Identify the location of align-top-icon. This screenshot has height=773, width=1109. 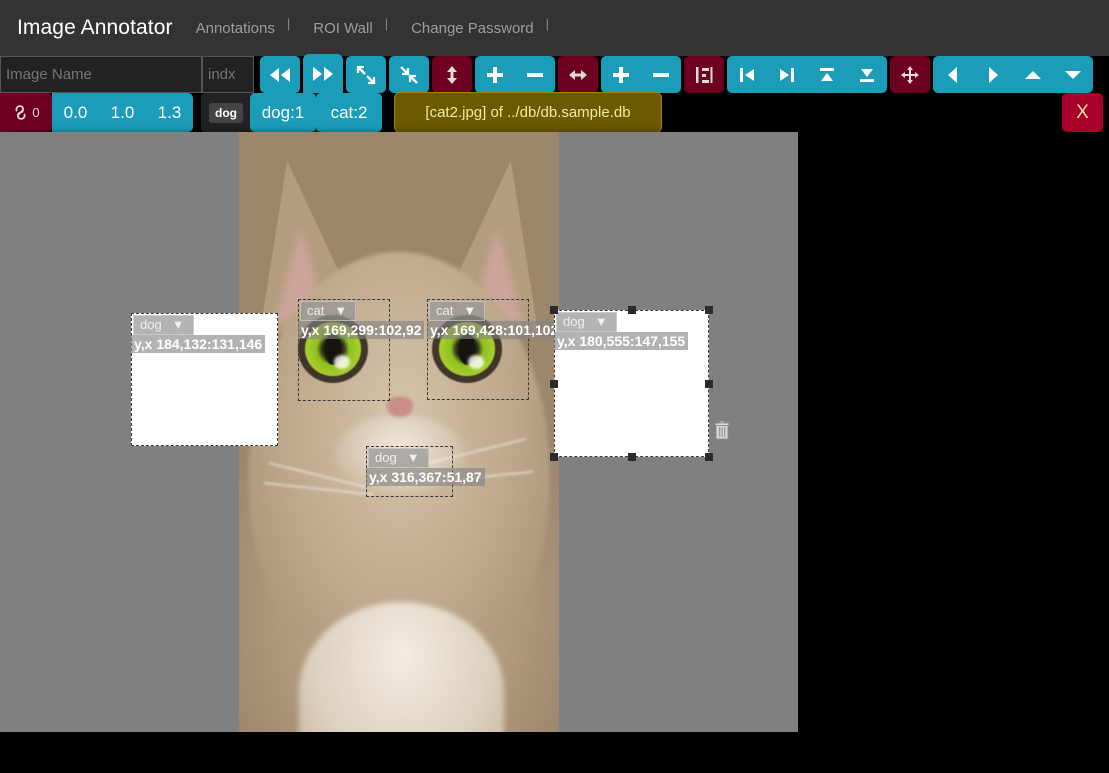
(827, 74).